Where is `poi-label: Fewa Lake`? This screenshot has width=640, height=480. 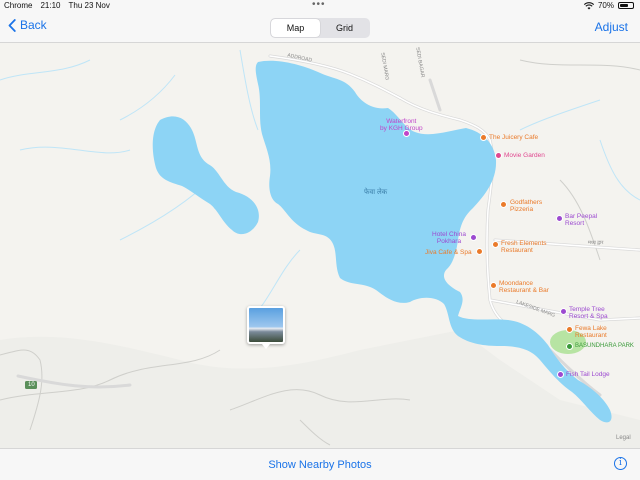 poi-label: Fewa Lake is located at coordinates (591, 328).